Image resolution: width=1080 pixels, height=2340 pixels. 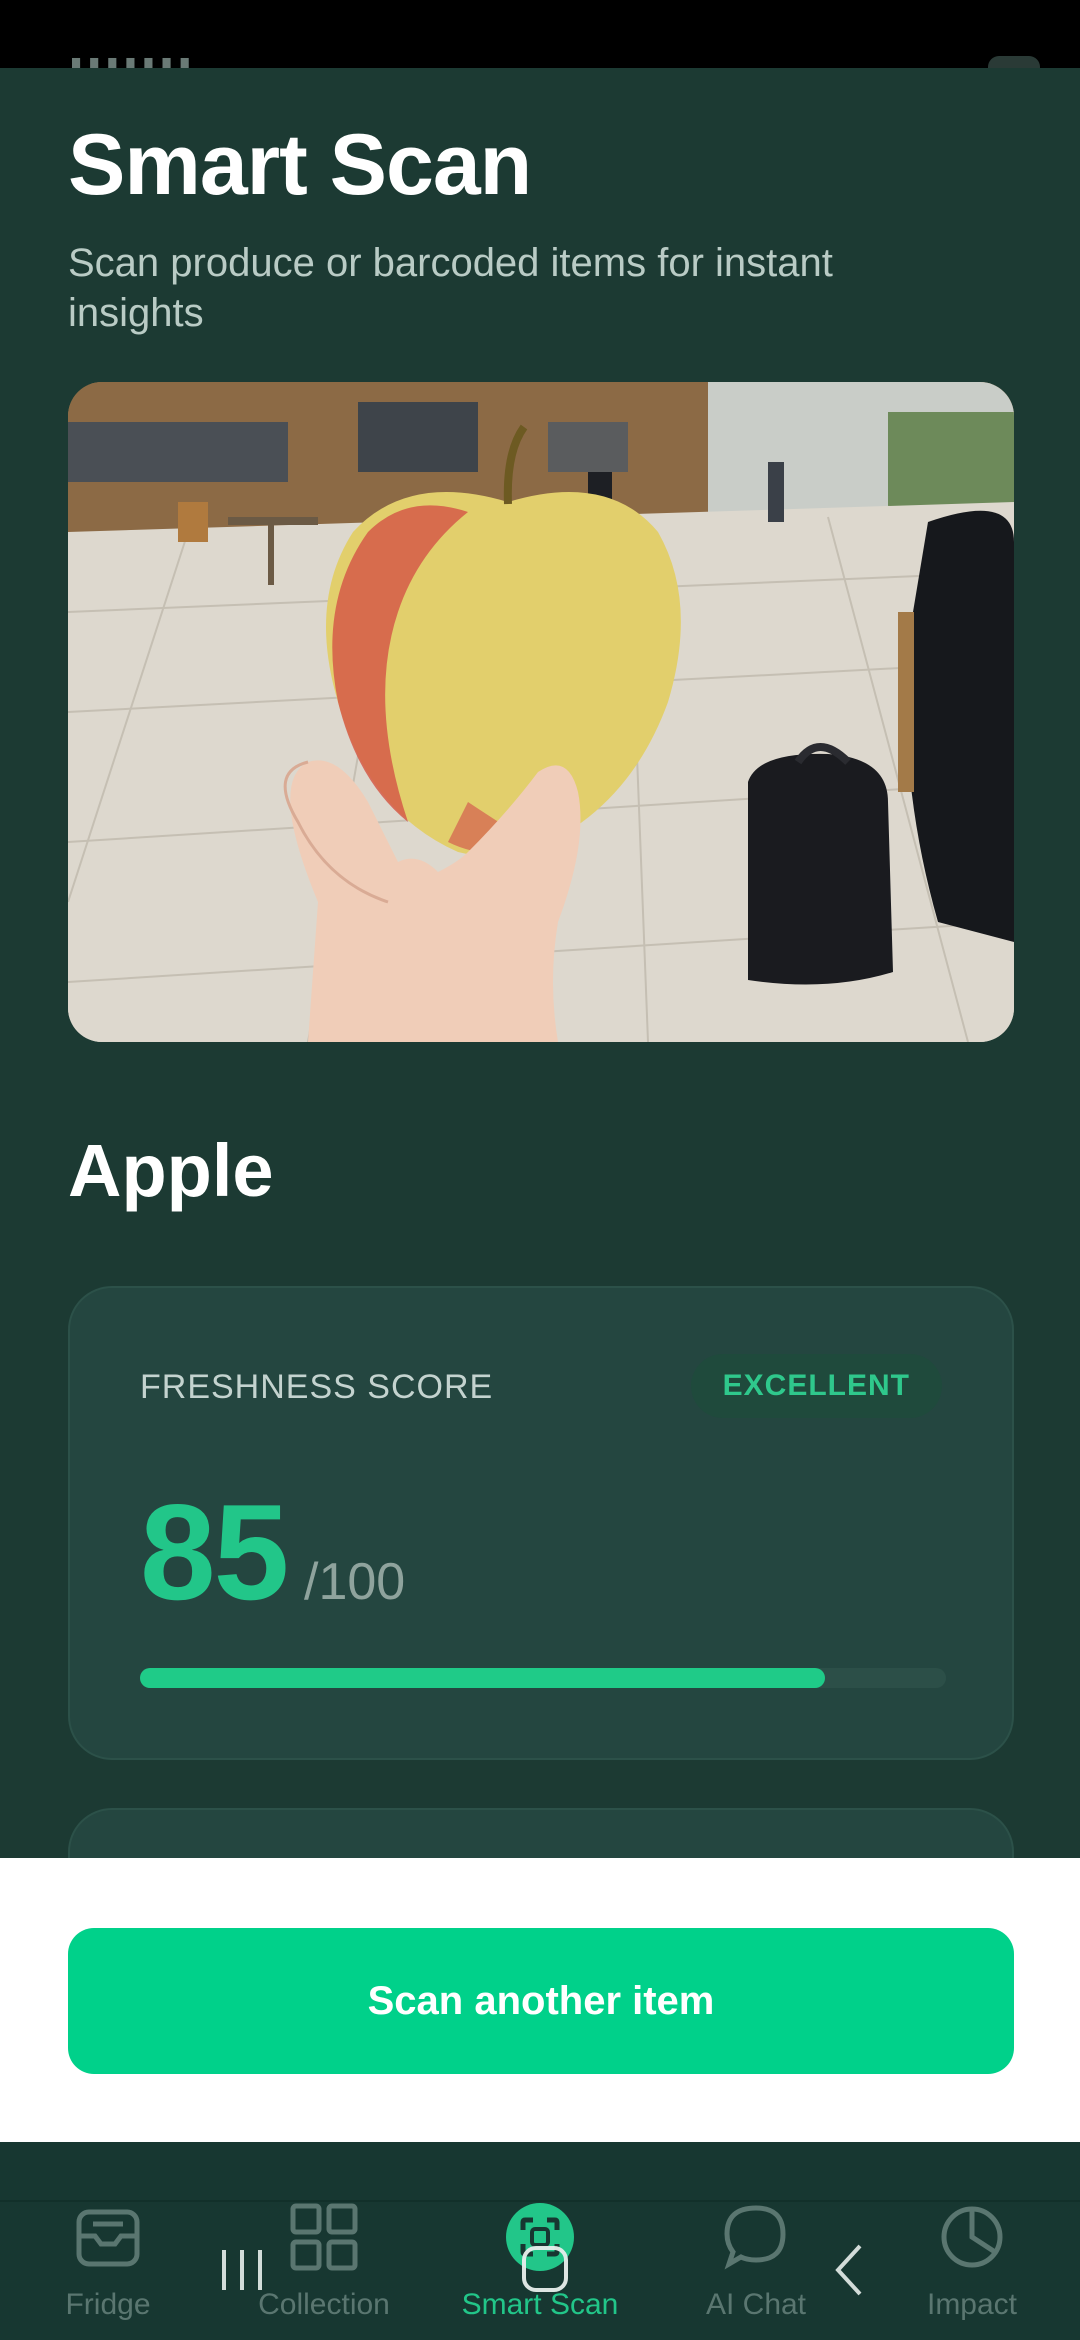 What do you see at coordinates (540, 2304) in the screenshot?
I see `nav-label-smart-scan: Smart Scan` at bounding box center [540, 2304].